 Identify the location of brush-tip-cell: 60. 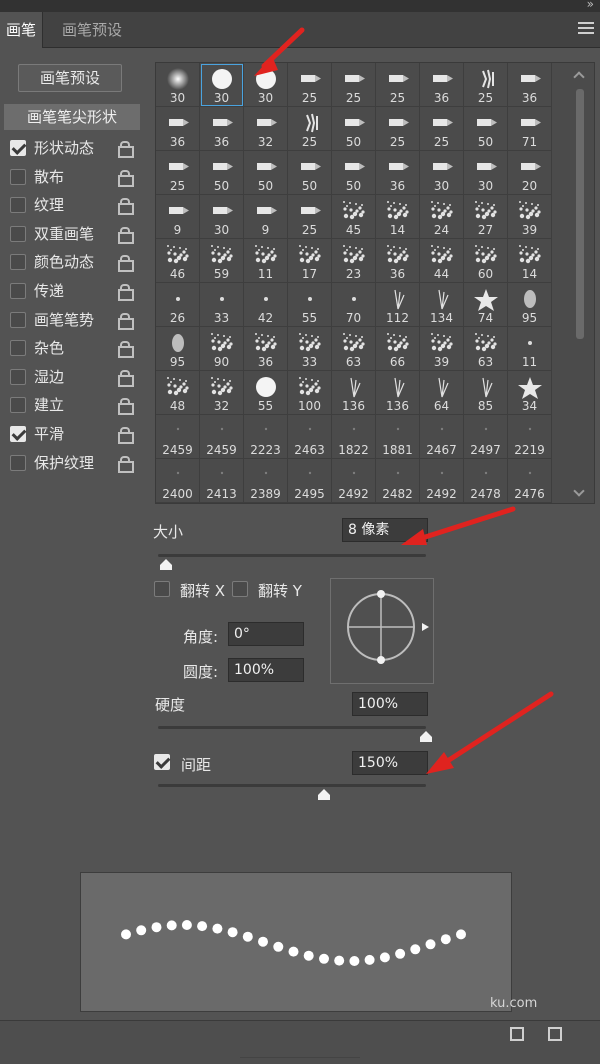
(486, 261).